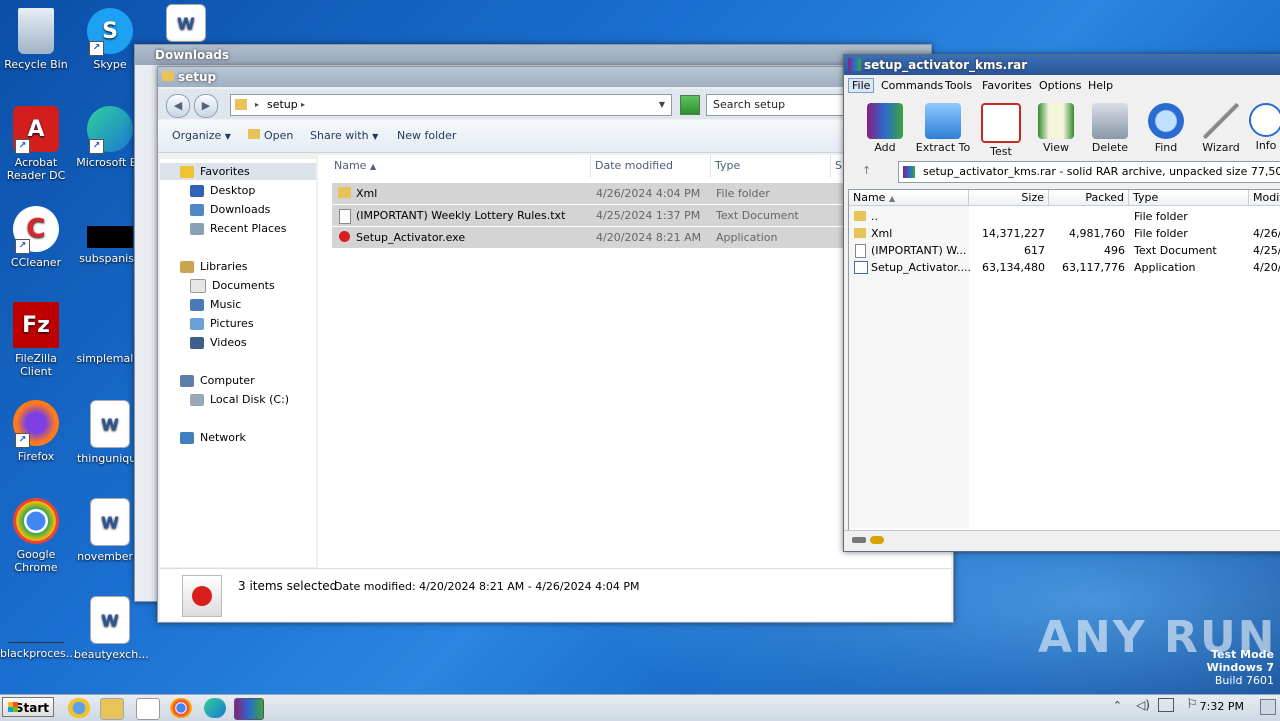 This screenshot has height=721, width=1280. What do you see at coordinates (148, 709) in the screenshot?
I see `media-player-icon` at bounding box center [148, 709].